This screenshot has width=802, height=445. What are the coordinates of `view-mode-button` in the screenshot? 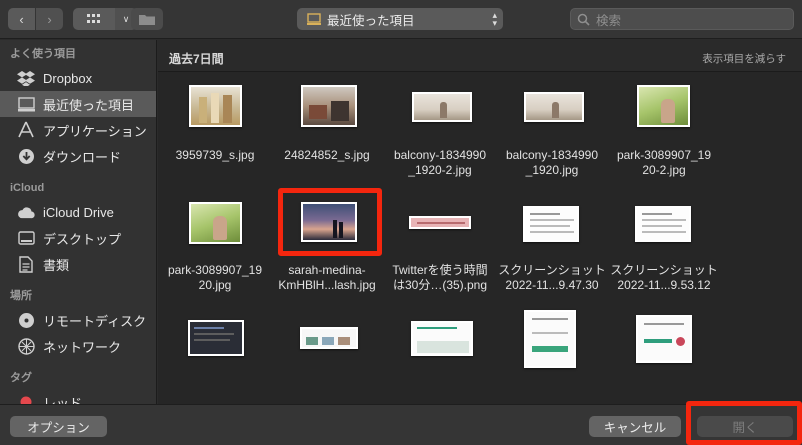 It's located at (94, 19).